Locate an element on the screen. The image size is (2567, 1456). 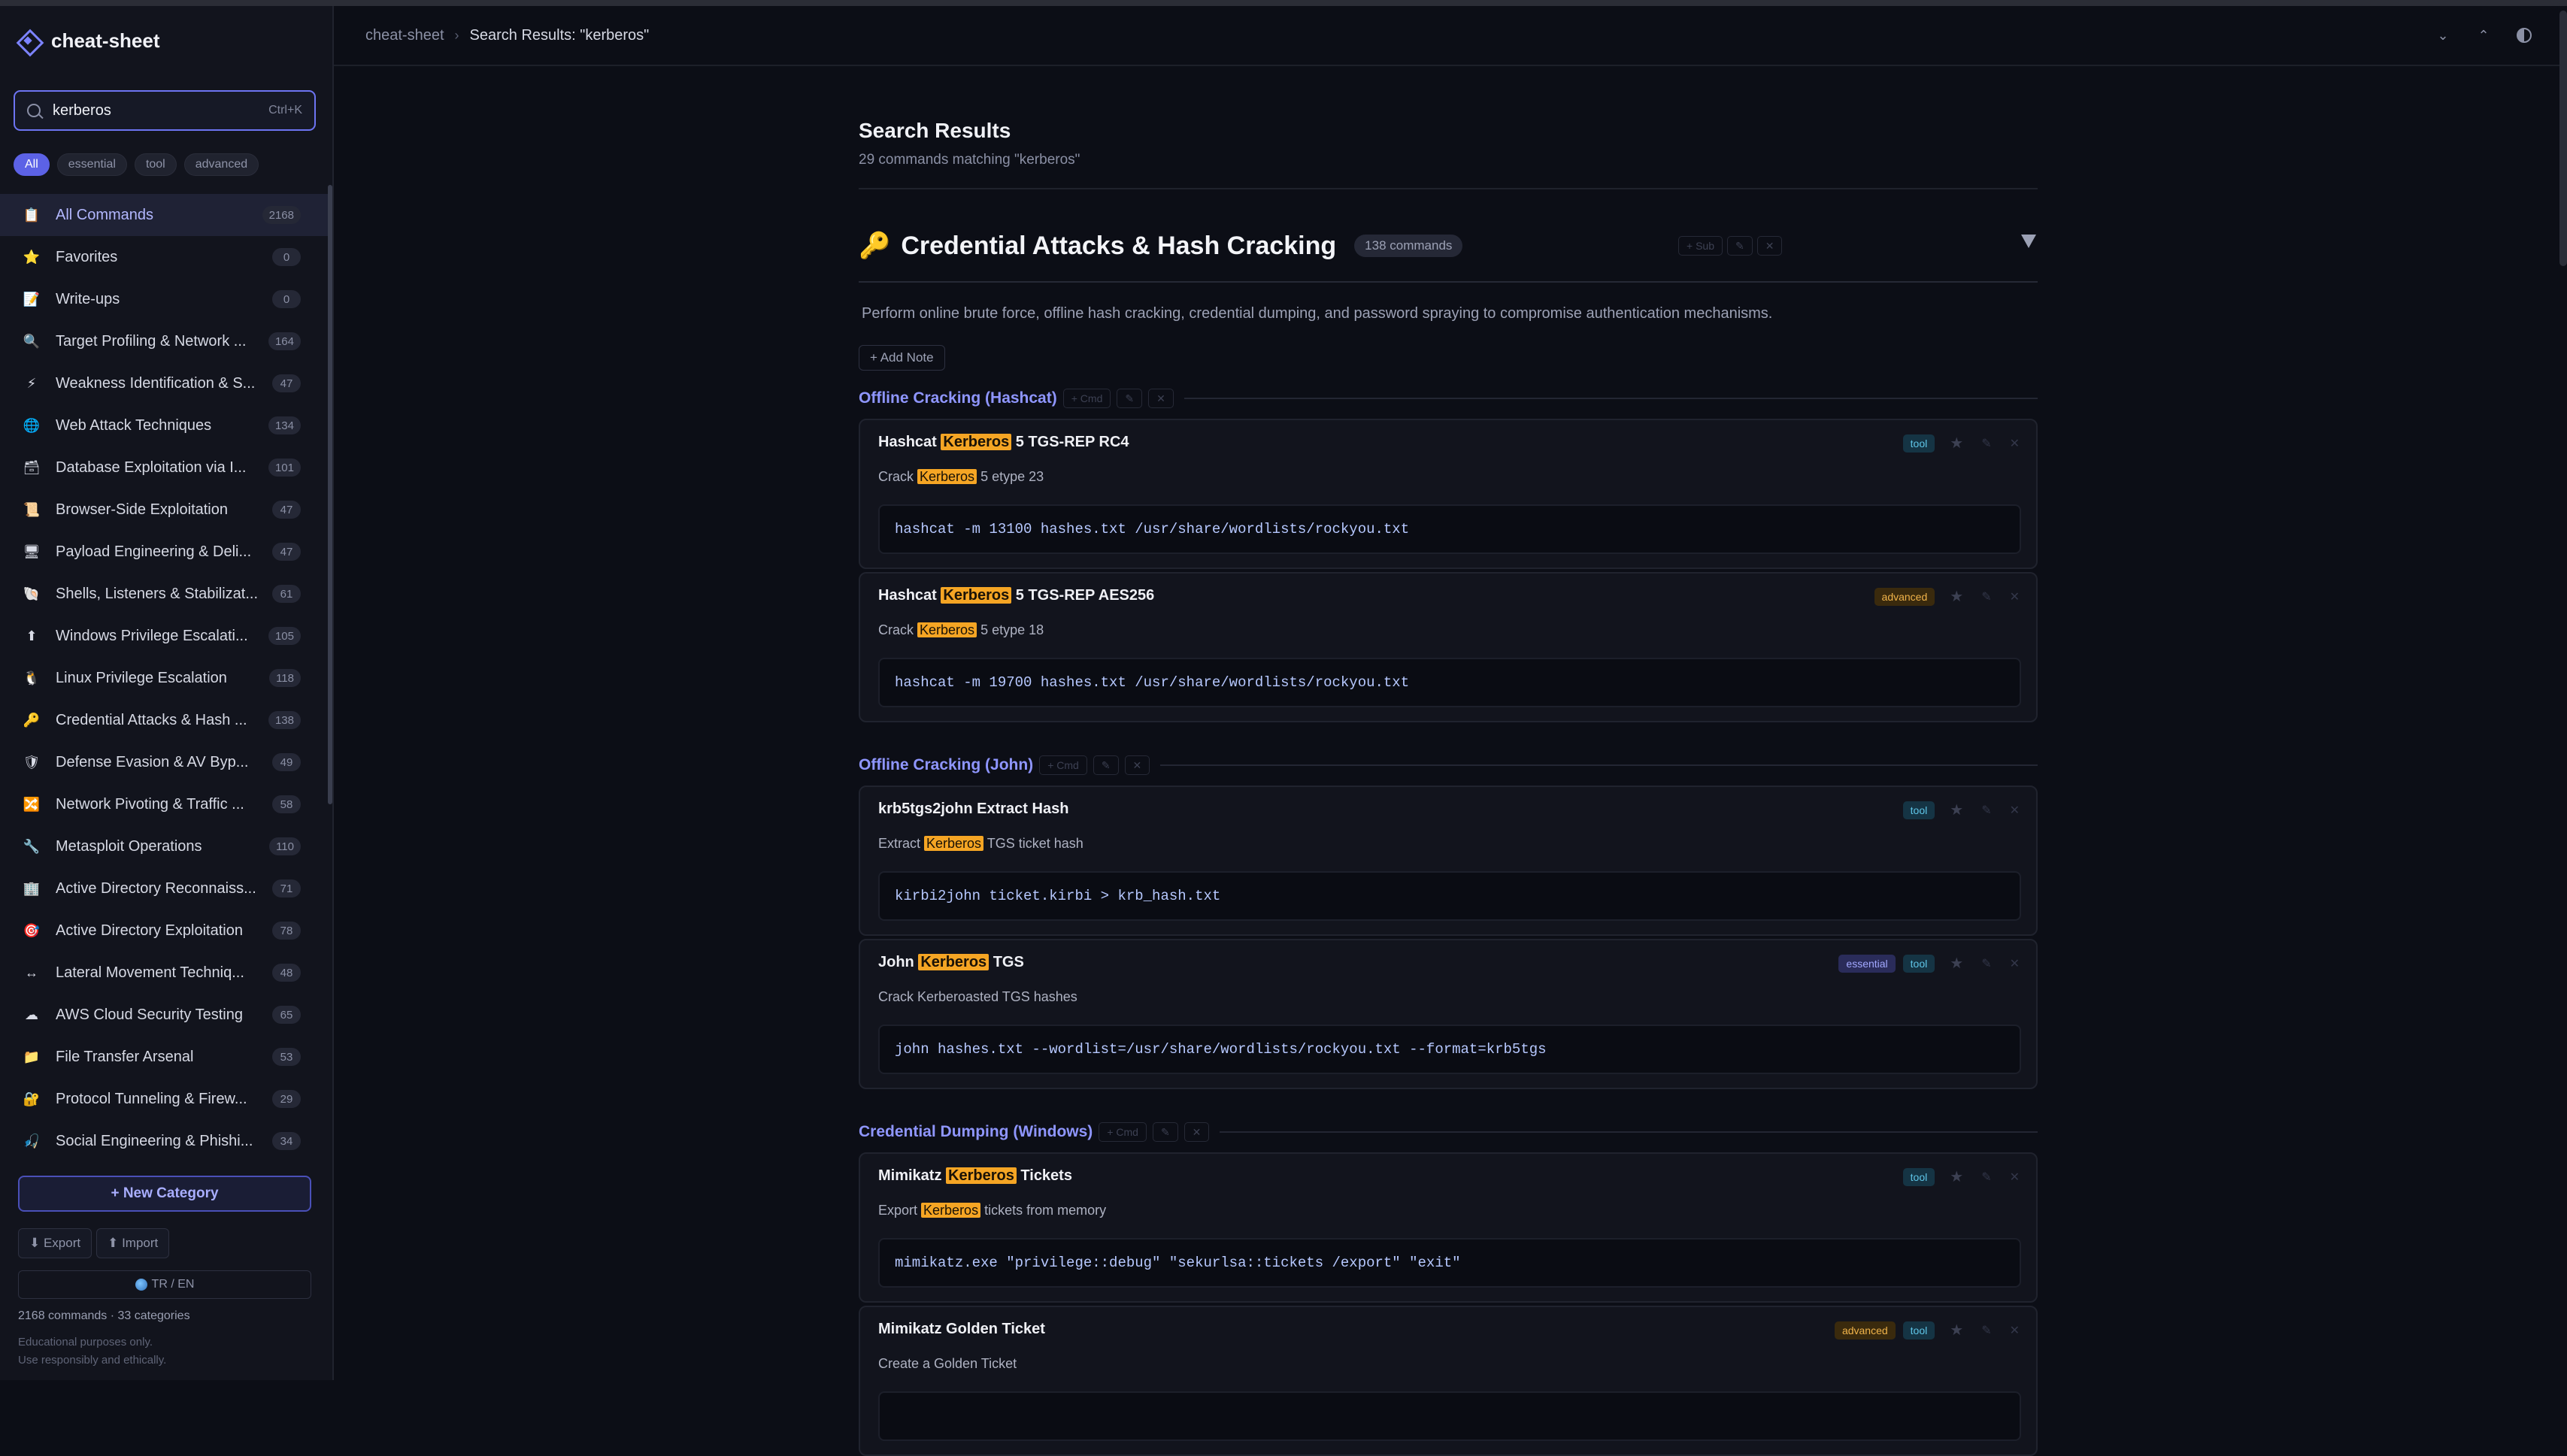
search-input is located at coordinates (161, 110).